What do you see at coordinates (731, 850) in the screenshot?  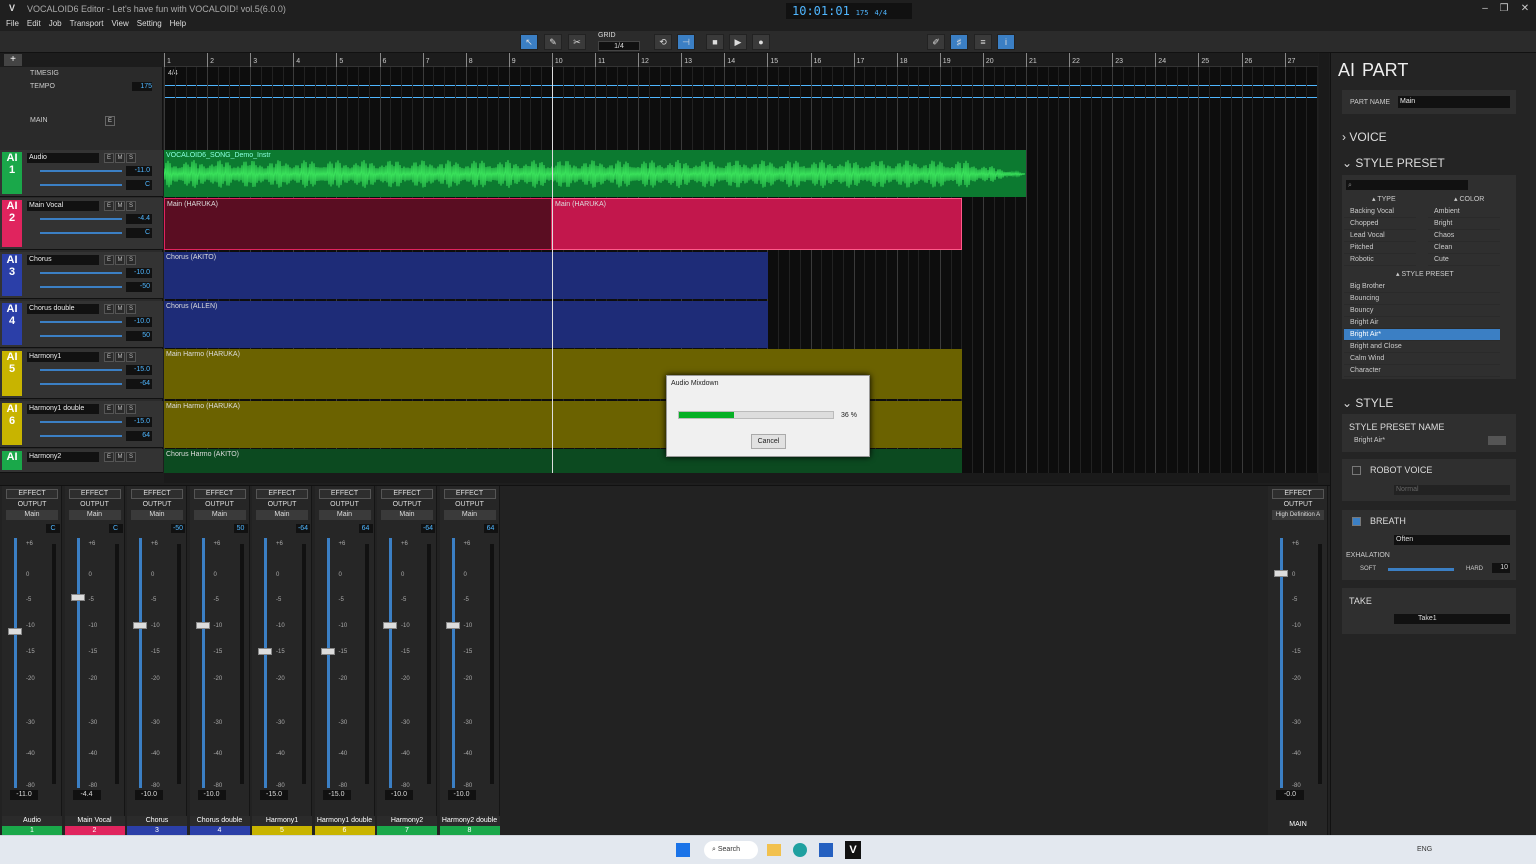 I see `taskbar-search: ⌕ Search` at bounding box center [731, 850].